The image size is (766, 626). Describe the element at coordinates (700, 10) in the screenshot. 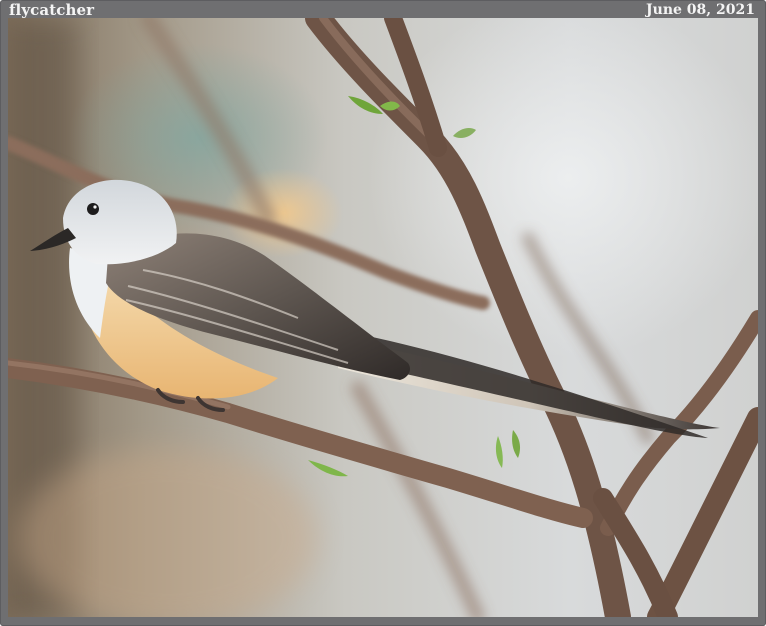

I see `image-date: June 08, 2021` at that location.